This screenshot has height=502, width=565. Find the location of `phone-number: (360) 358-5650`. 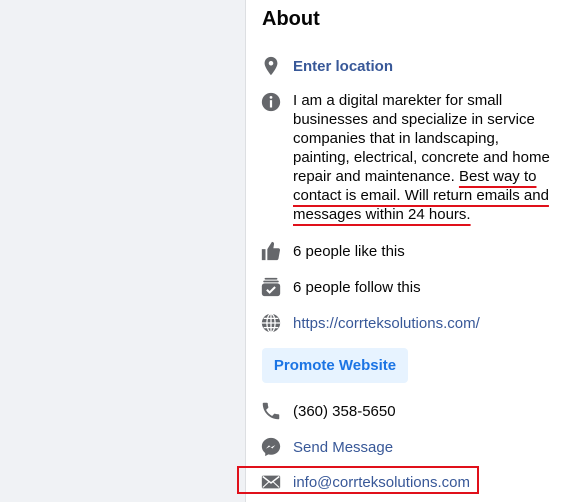

phone-number: (360) 358-5650 is located at coordinates (344, 411).